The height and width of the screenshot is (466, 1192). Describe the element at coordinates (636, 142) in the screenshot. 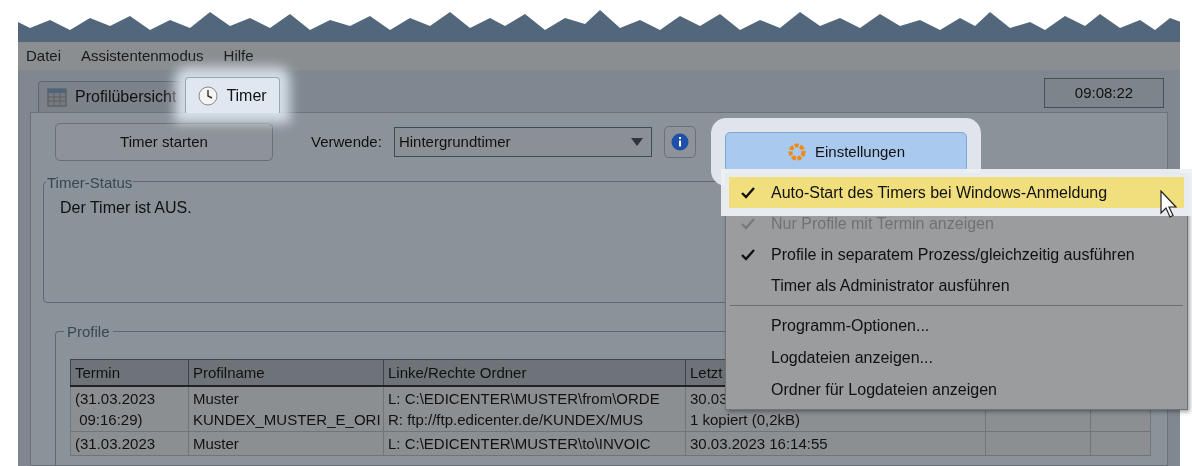

I see `dropdown-arrow-icon` at that location.